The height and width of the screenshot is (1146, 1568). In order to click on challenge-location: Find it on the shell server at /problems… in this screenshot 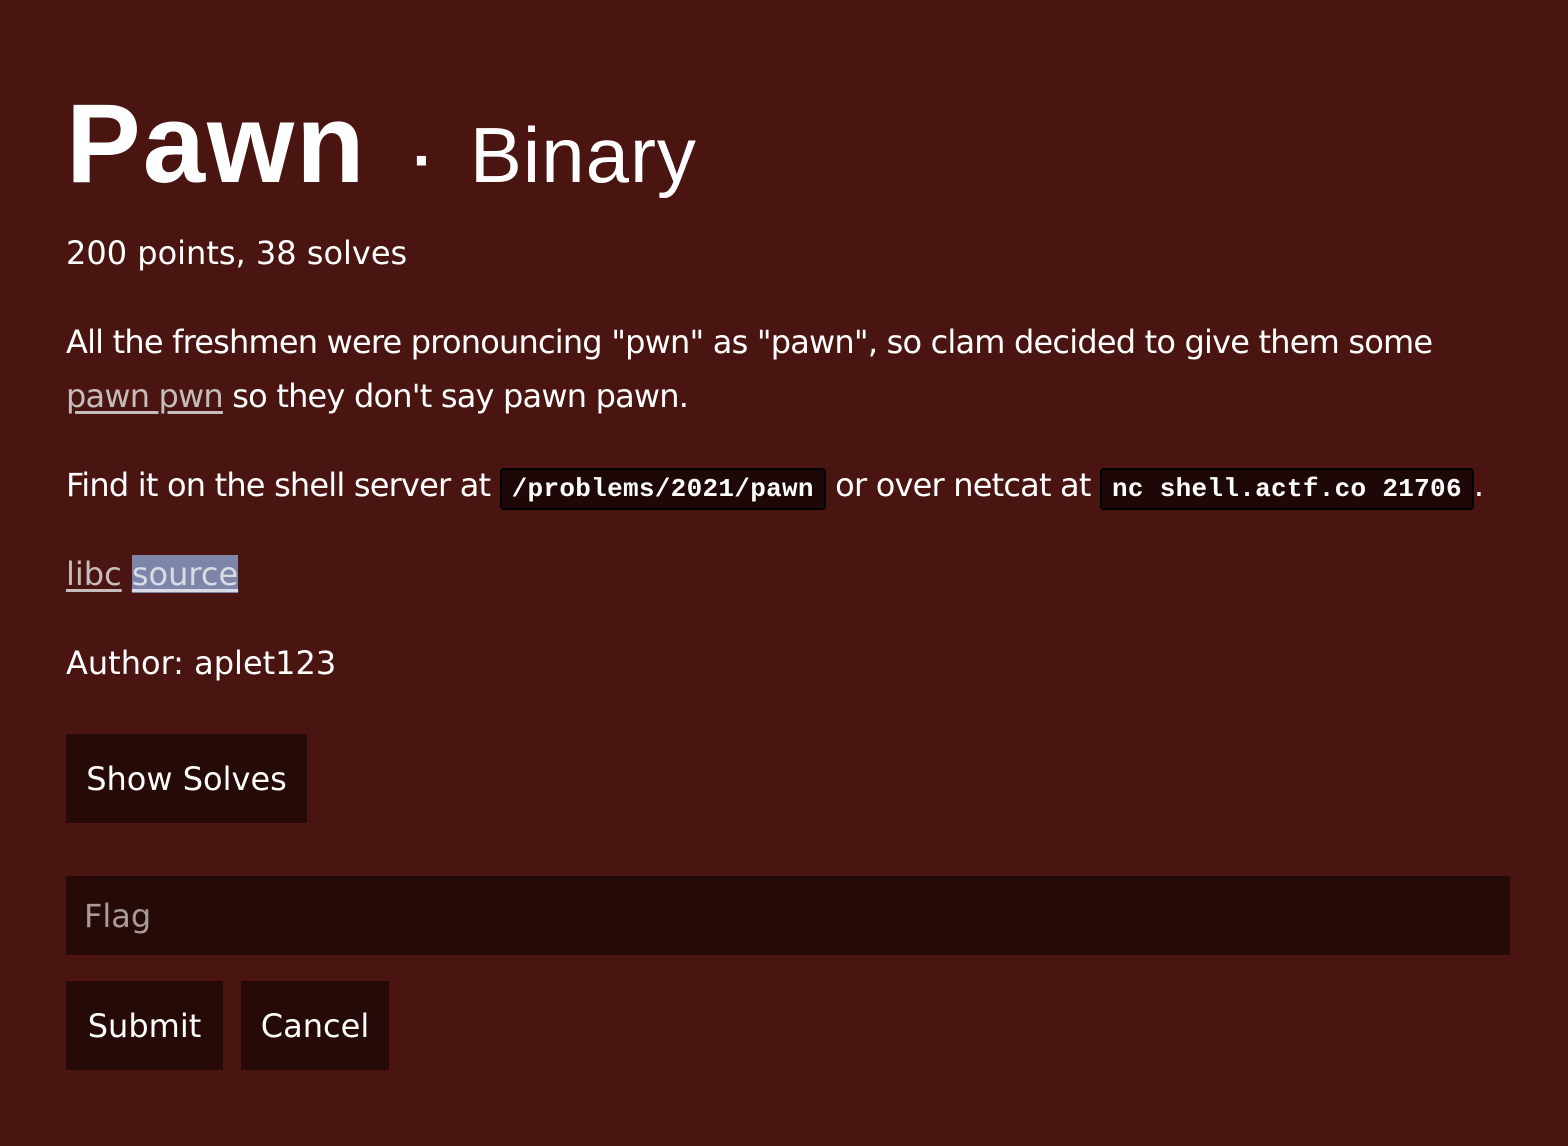, I will do `click(806, 487)`.